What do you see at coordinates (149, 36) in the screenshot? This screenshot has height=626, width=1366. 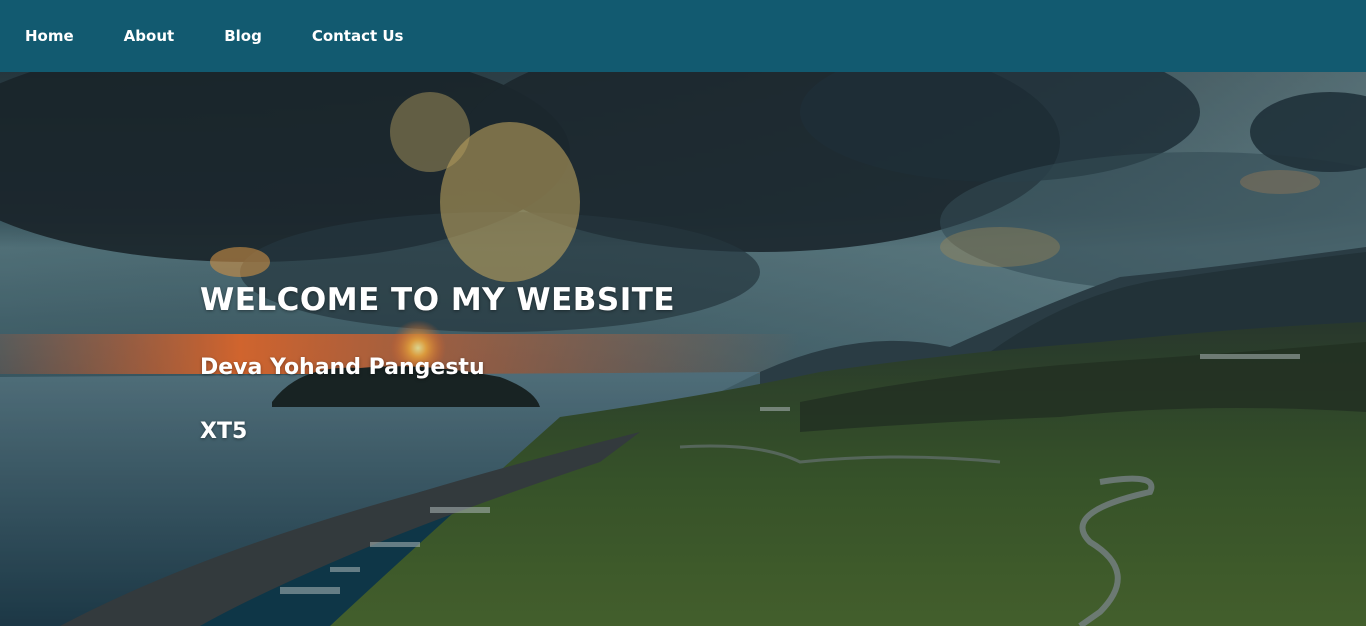 I see `nav-link-about: About` at bounding box center [149, 36].